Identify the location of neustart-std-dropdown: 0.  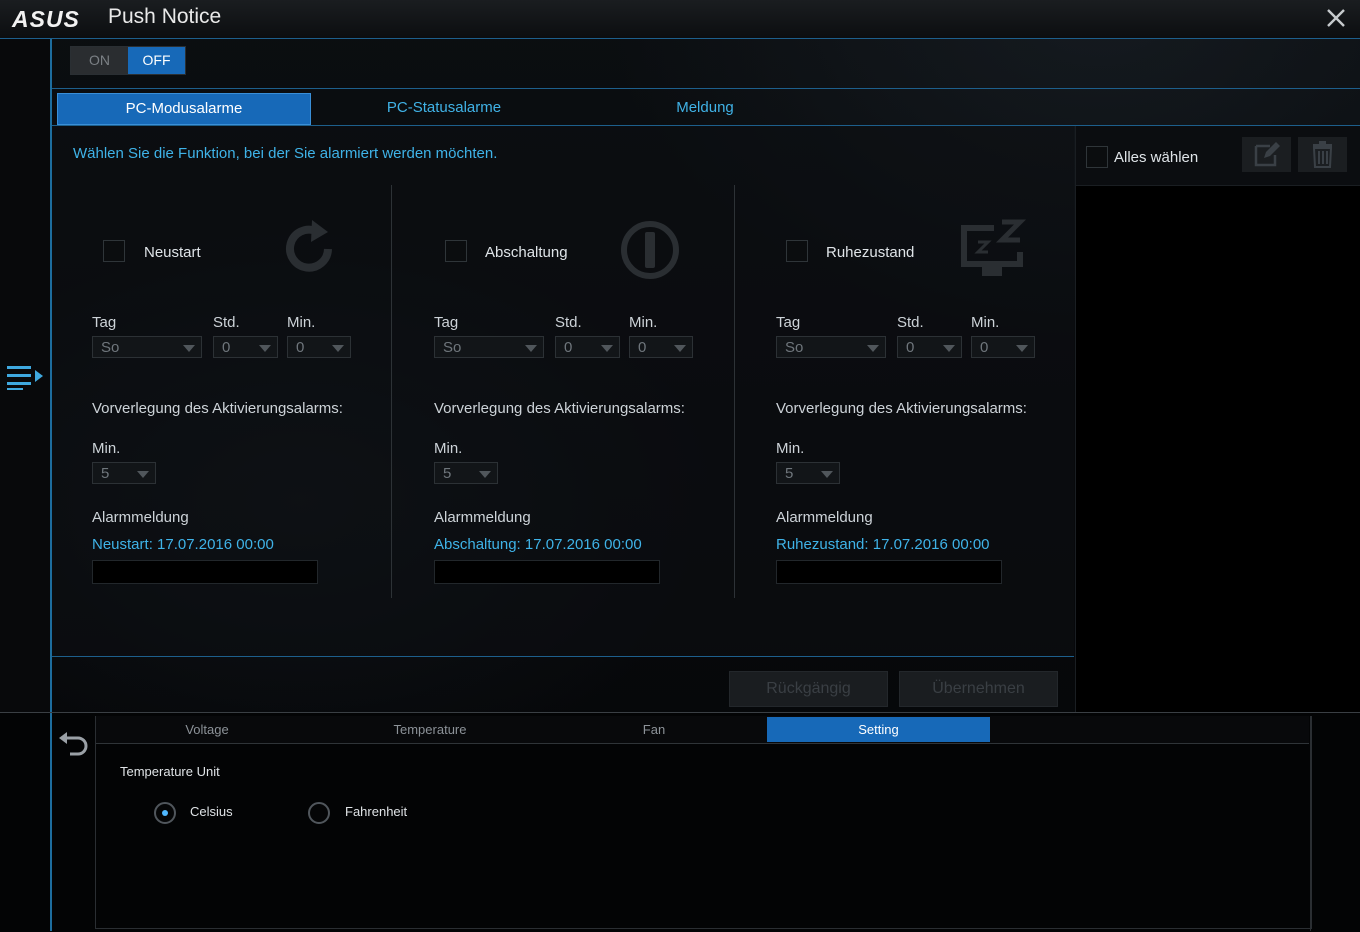
(245, 347).